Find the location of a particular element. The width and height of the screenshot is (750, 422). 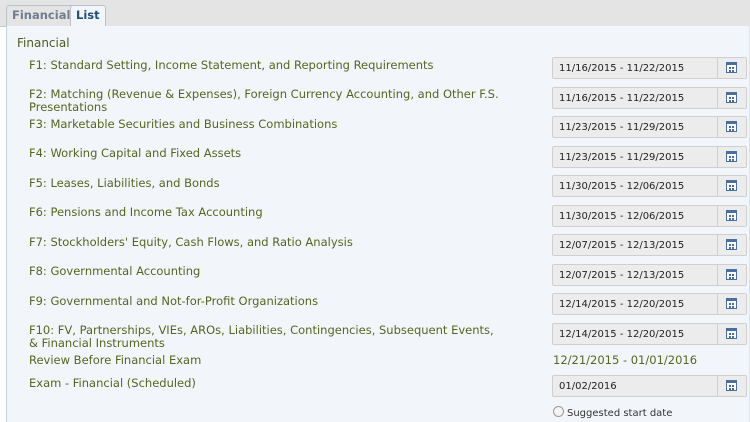

tab-list: List is located at coordinates (88, 16).